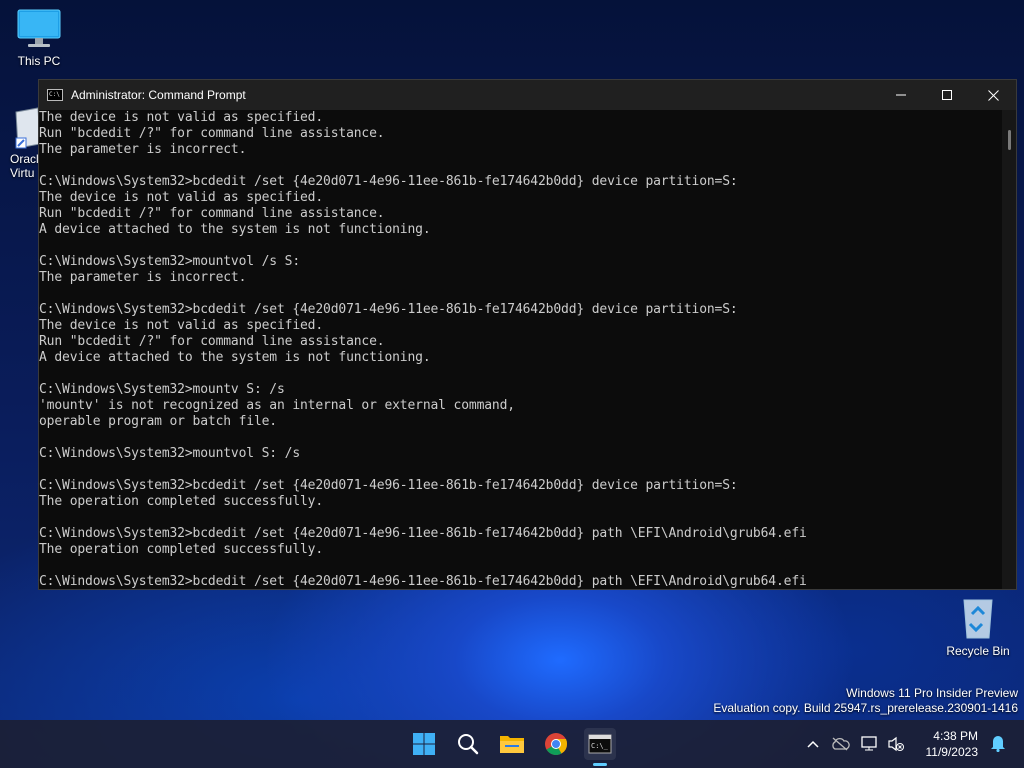  Describe the element at coordinates (955, 736) in the screenshot. I see `clock-time: 4:38 PM` at that location.